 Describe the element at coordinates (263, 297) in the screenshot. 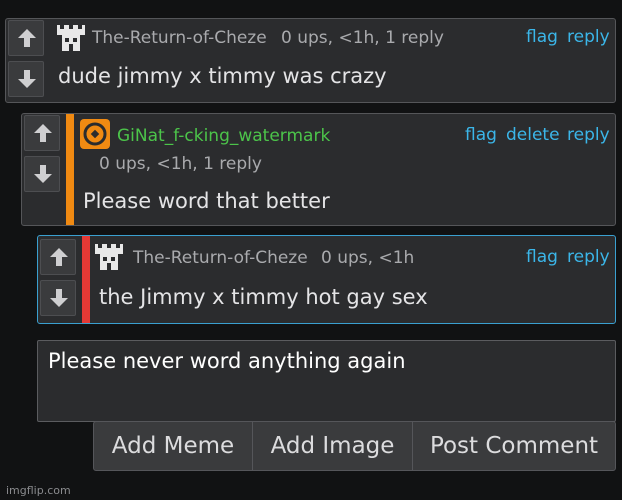

I see `comment-text: the Jimmy x timmy hot gay sex` at that location.